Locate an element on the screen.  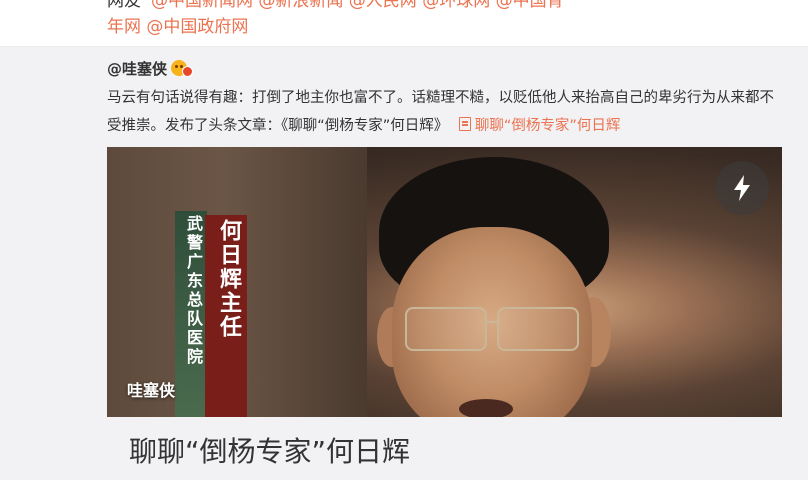
repost-author: @哇塞侠 is located at coordinates (150, 68).